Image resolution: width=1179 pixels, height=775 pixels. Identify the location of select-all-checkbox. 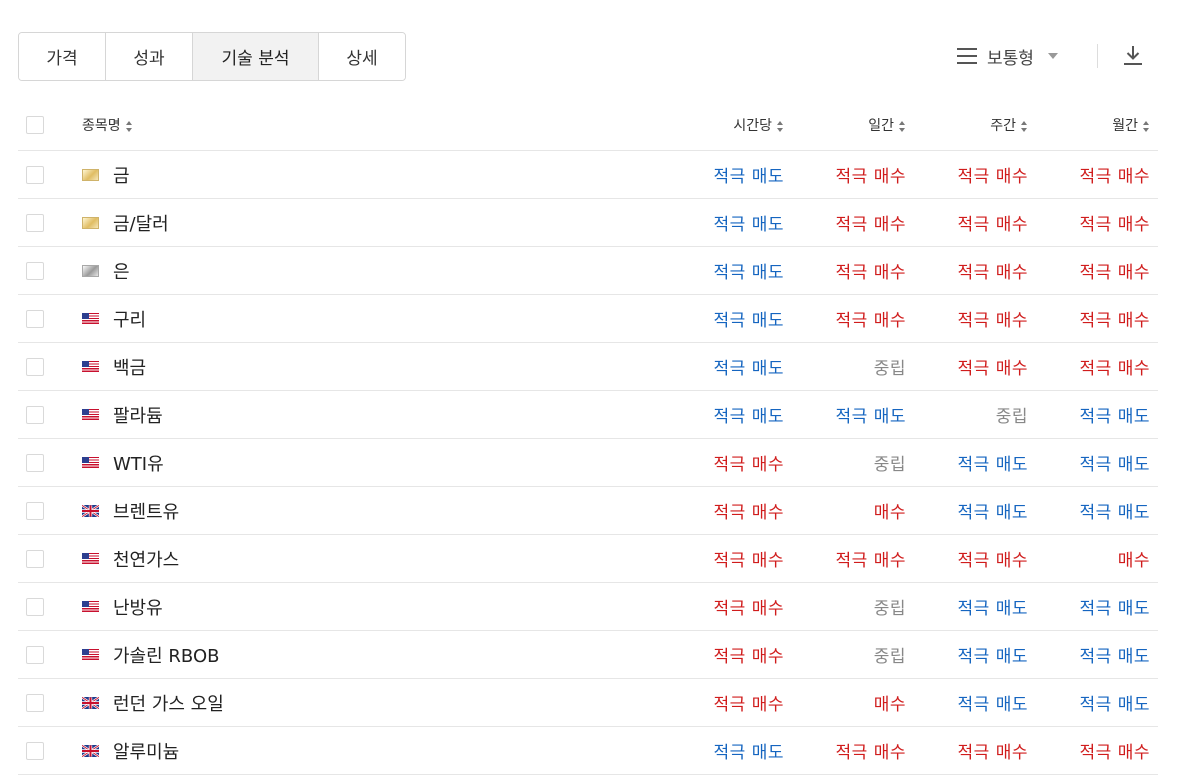
(35, 125).